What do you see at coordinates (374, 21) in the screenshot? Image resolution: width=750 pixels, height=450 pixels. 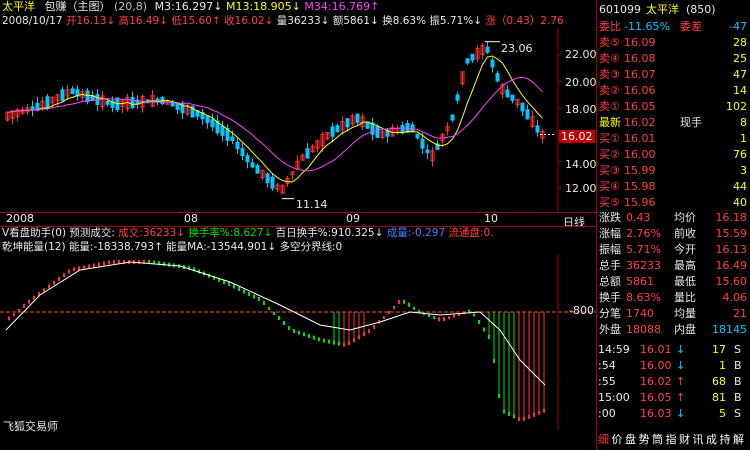 I see `amount-arrow-icon: ↓` at bounding box center [374, 21].